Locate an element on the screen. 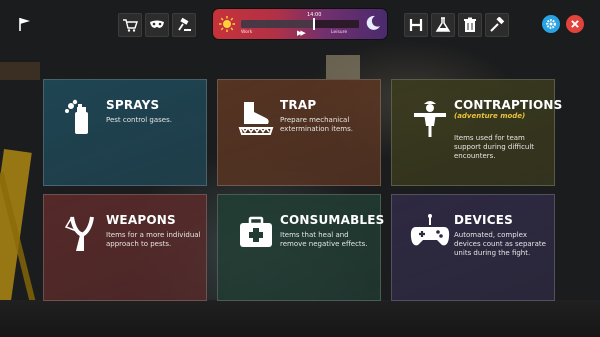 The width and height of the screenshot is (600, 337). time-label: 14:00 is located at coordinates (314, 15).